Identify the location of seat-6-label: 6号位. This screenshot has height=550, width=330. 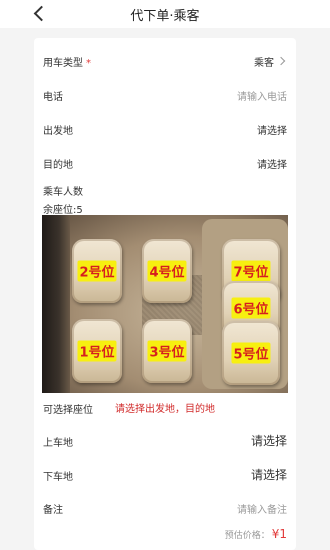
(251, 308).